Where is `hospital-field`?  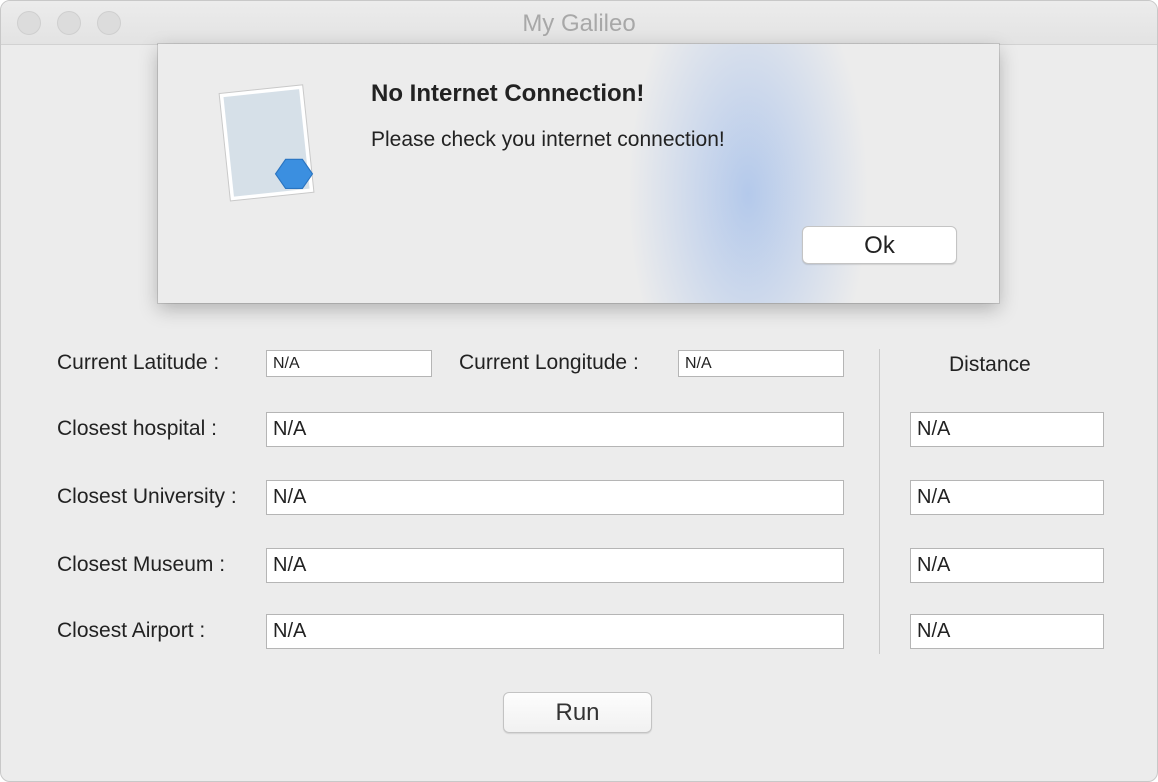 hospital-field is located at coordinates (555, 429).